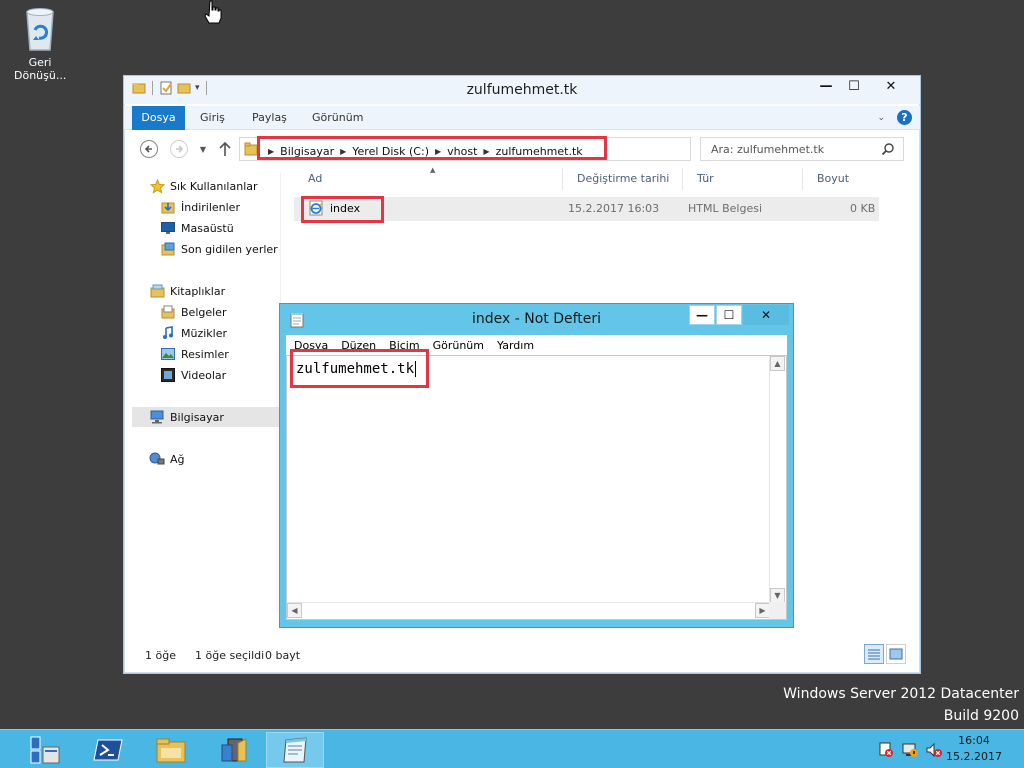  I want to click on action-center-icon, so click(886, 750).